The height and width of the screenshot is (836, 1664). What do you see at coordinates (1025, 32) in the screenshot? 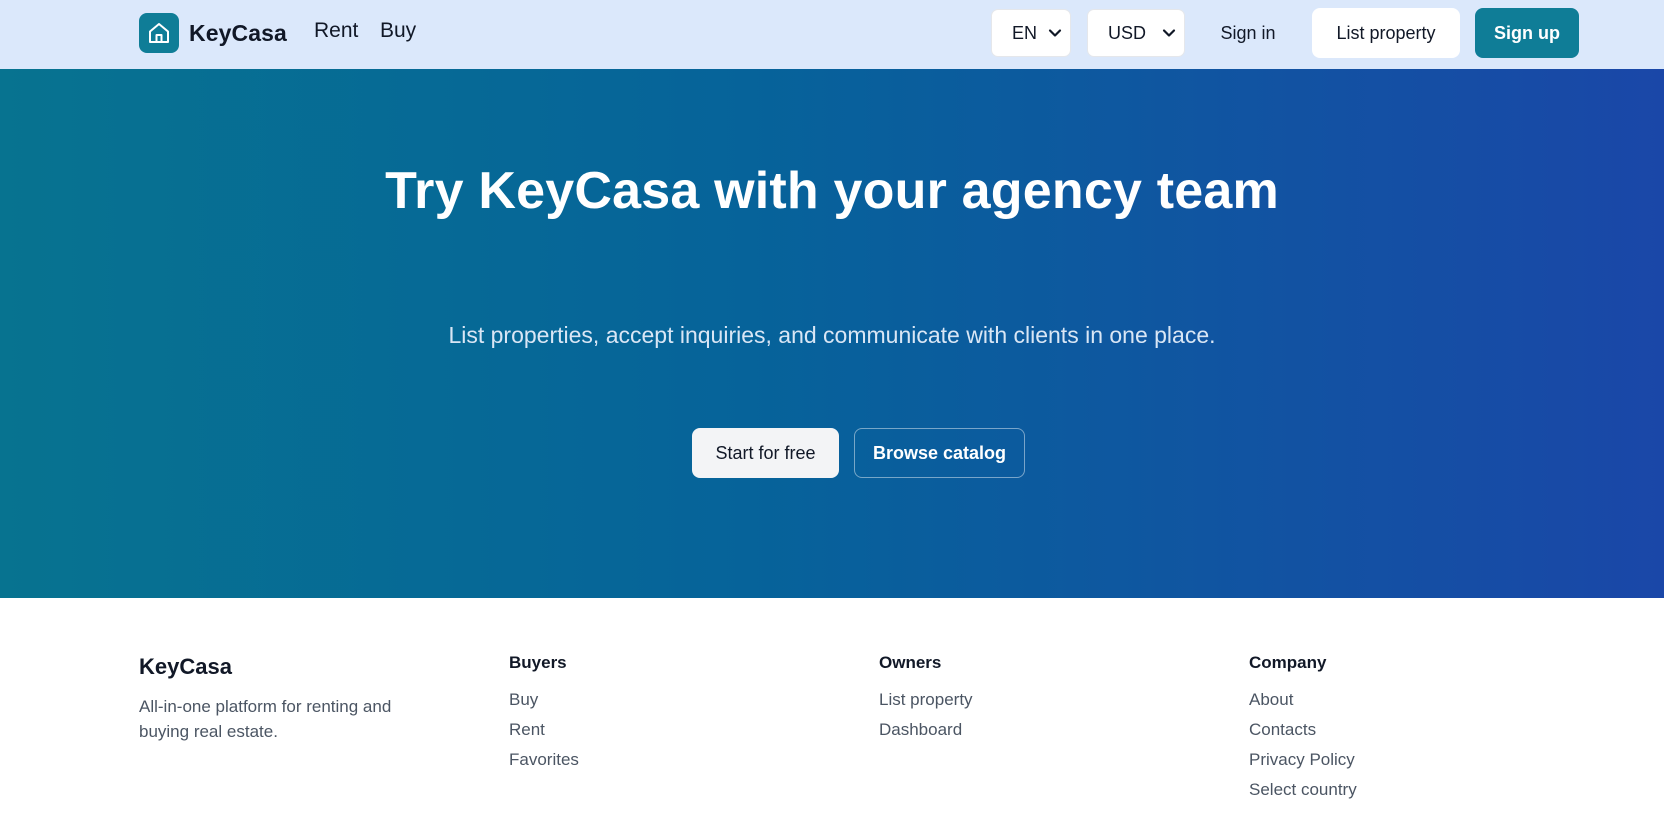
I see `language-value: EN` at bounding box center [1025, 32].